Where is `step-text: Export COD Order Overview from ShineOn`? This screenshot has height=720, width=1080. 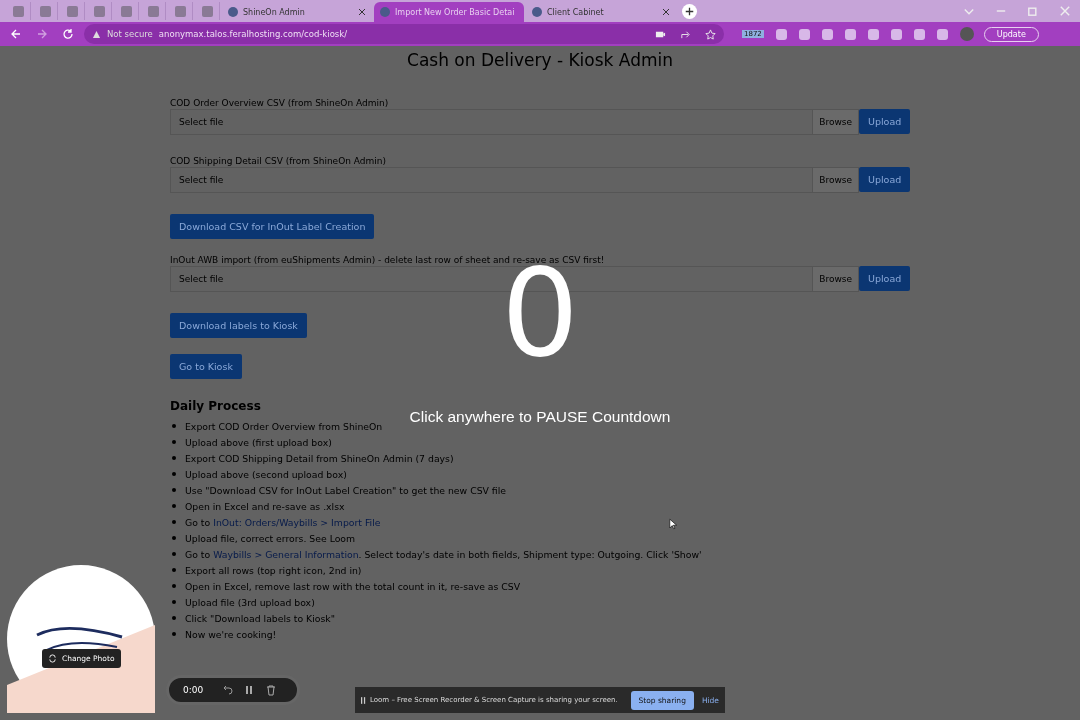
step-text: Export COD Order Overview from ShineOn is located at coordinates (284, 426).